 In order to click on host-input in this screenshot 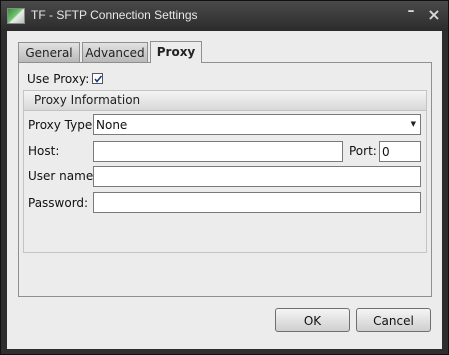, I will do `click(218, 151)`.